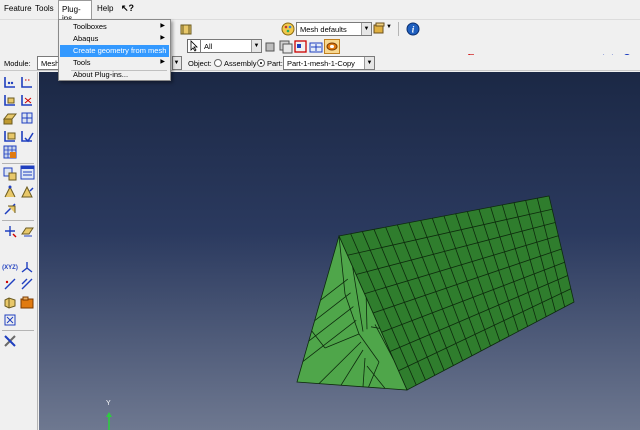  Describe the element at coordinates (261, 63) in the screenshot. I see `part-radio` at that location.